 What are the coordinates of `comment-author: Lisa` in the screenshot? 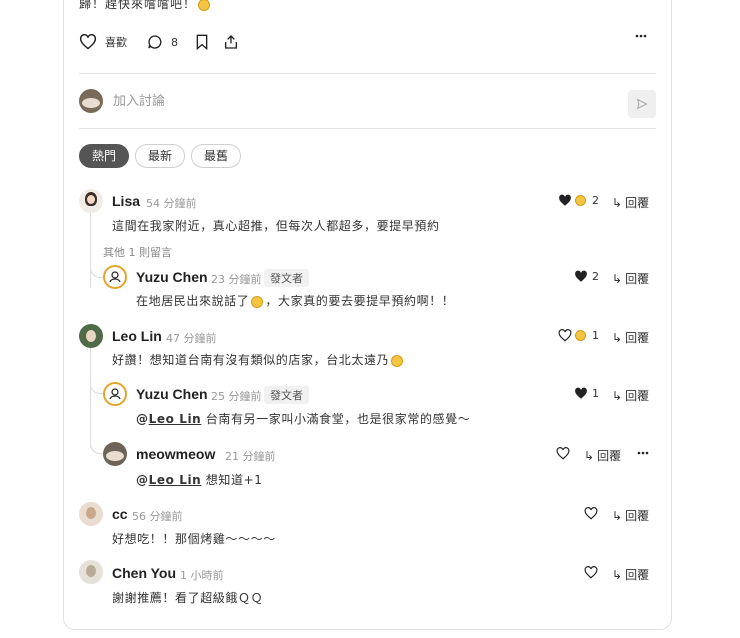 It's located at (126, 201).